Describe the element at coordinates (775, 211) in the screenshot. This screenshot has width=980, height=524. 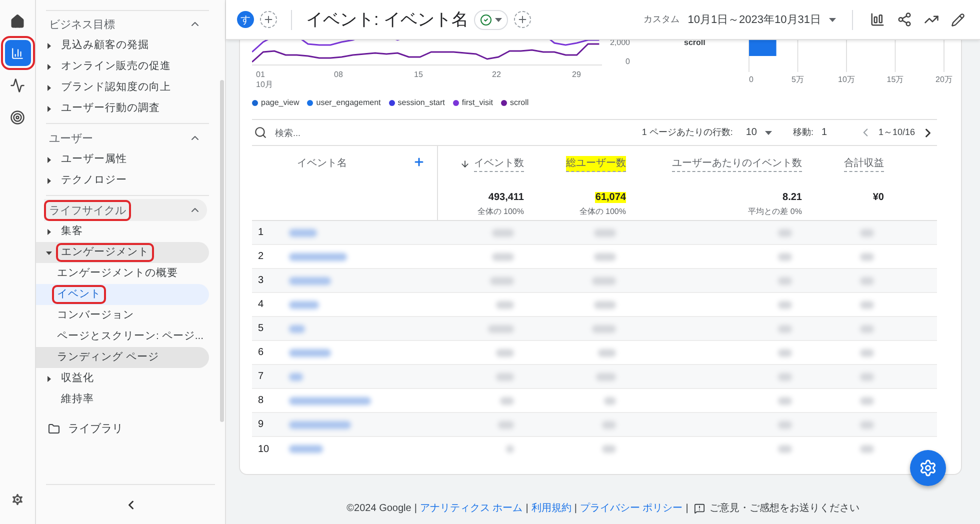
I see `total-note: 平均との差 0%` at that location.